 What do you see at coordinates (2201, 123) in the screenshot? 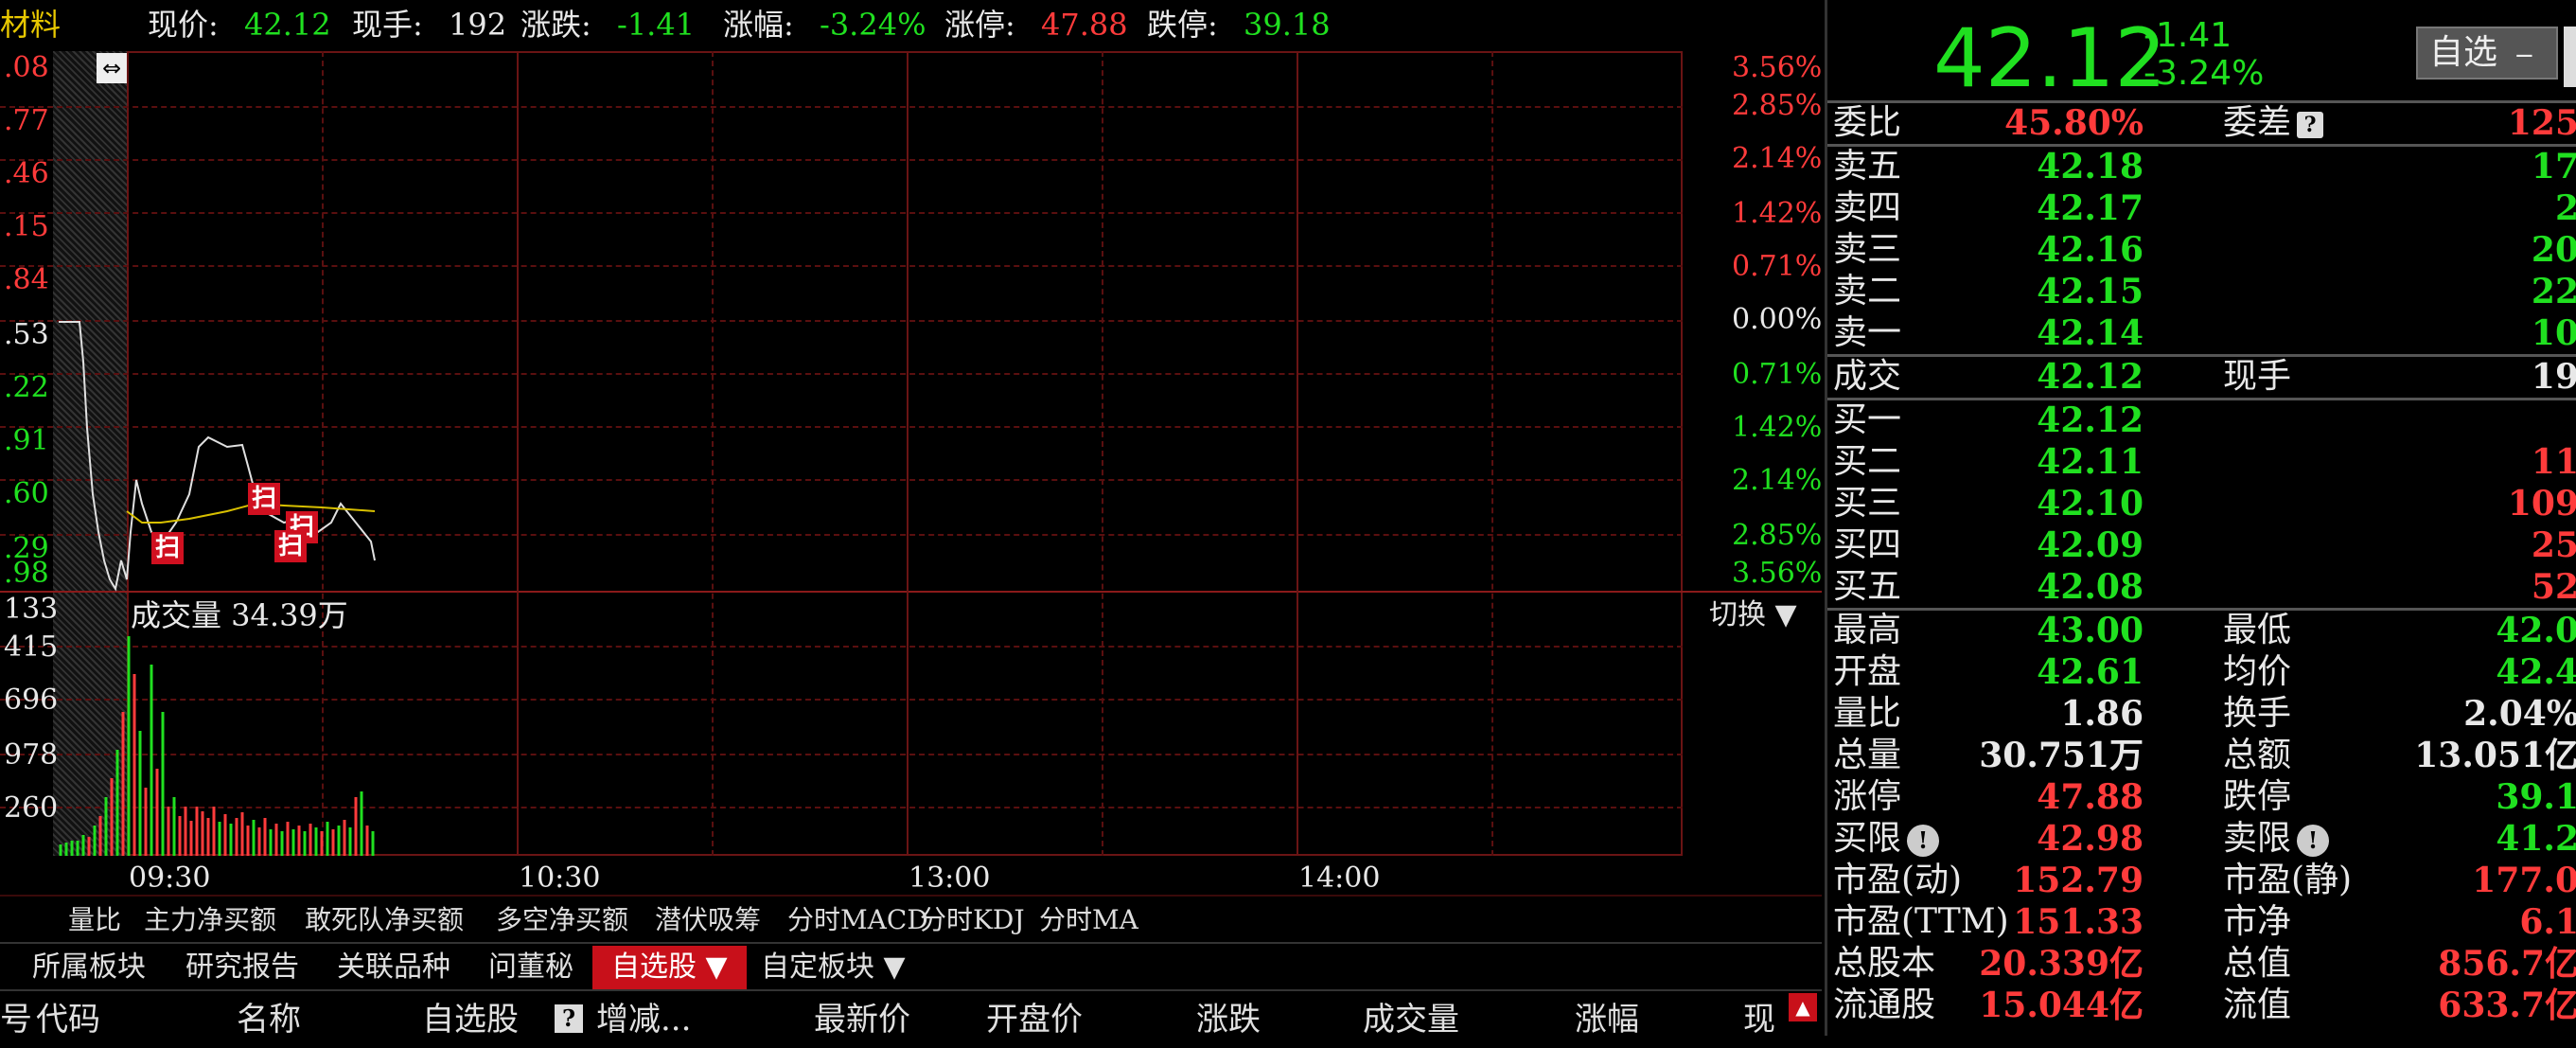
I see `ratio-row: 委比 45.80% 委差? 125` at bounding box center [2201, 123].